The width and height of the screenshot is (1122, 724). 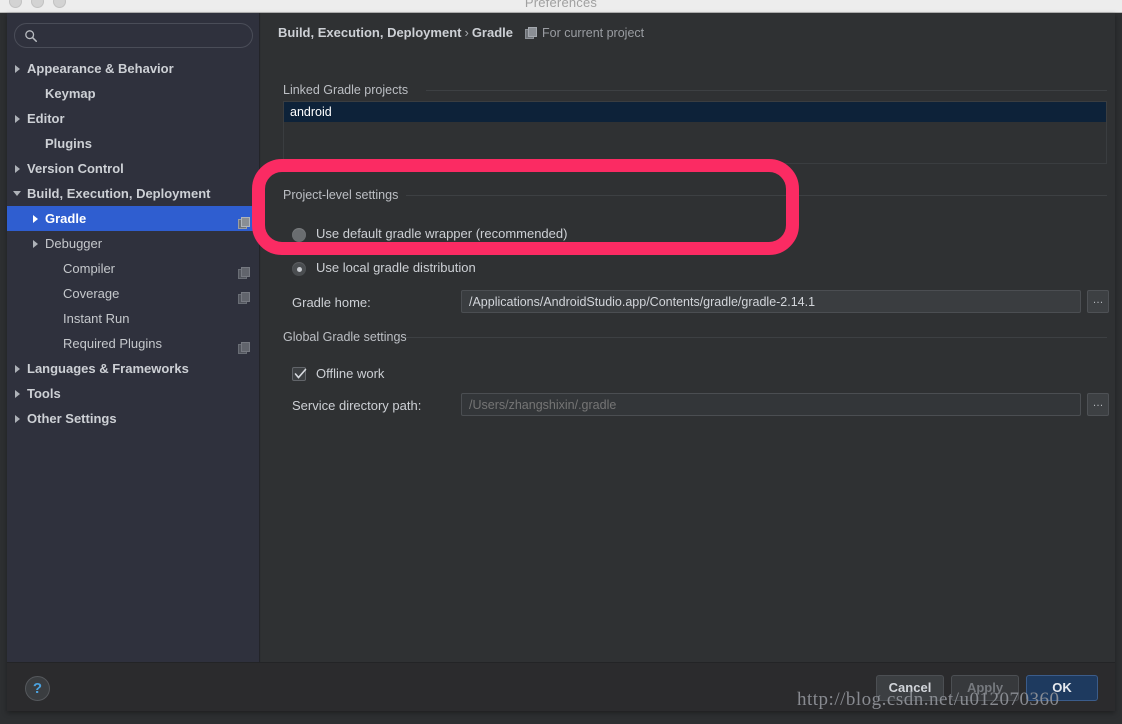 What do you see at coordinates (100, 68) in the screenshot?
I see `sidebar-item-label: Appearance & Behavior` at bounding box center [100, 68].